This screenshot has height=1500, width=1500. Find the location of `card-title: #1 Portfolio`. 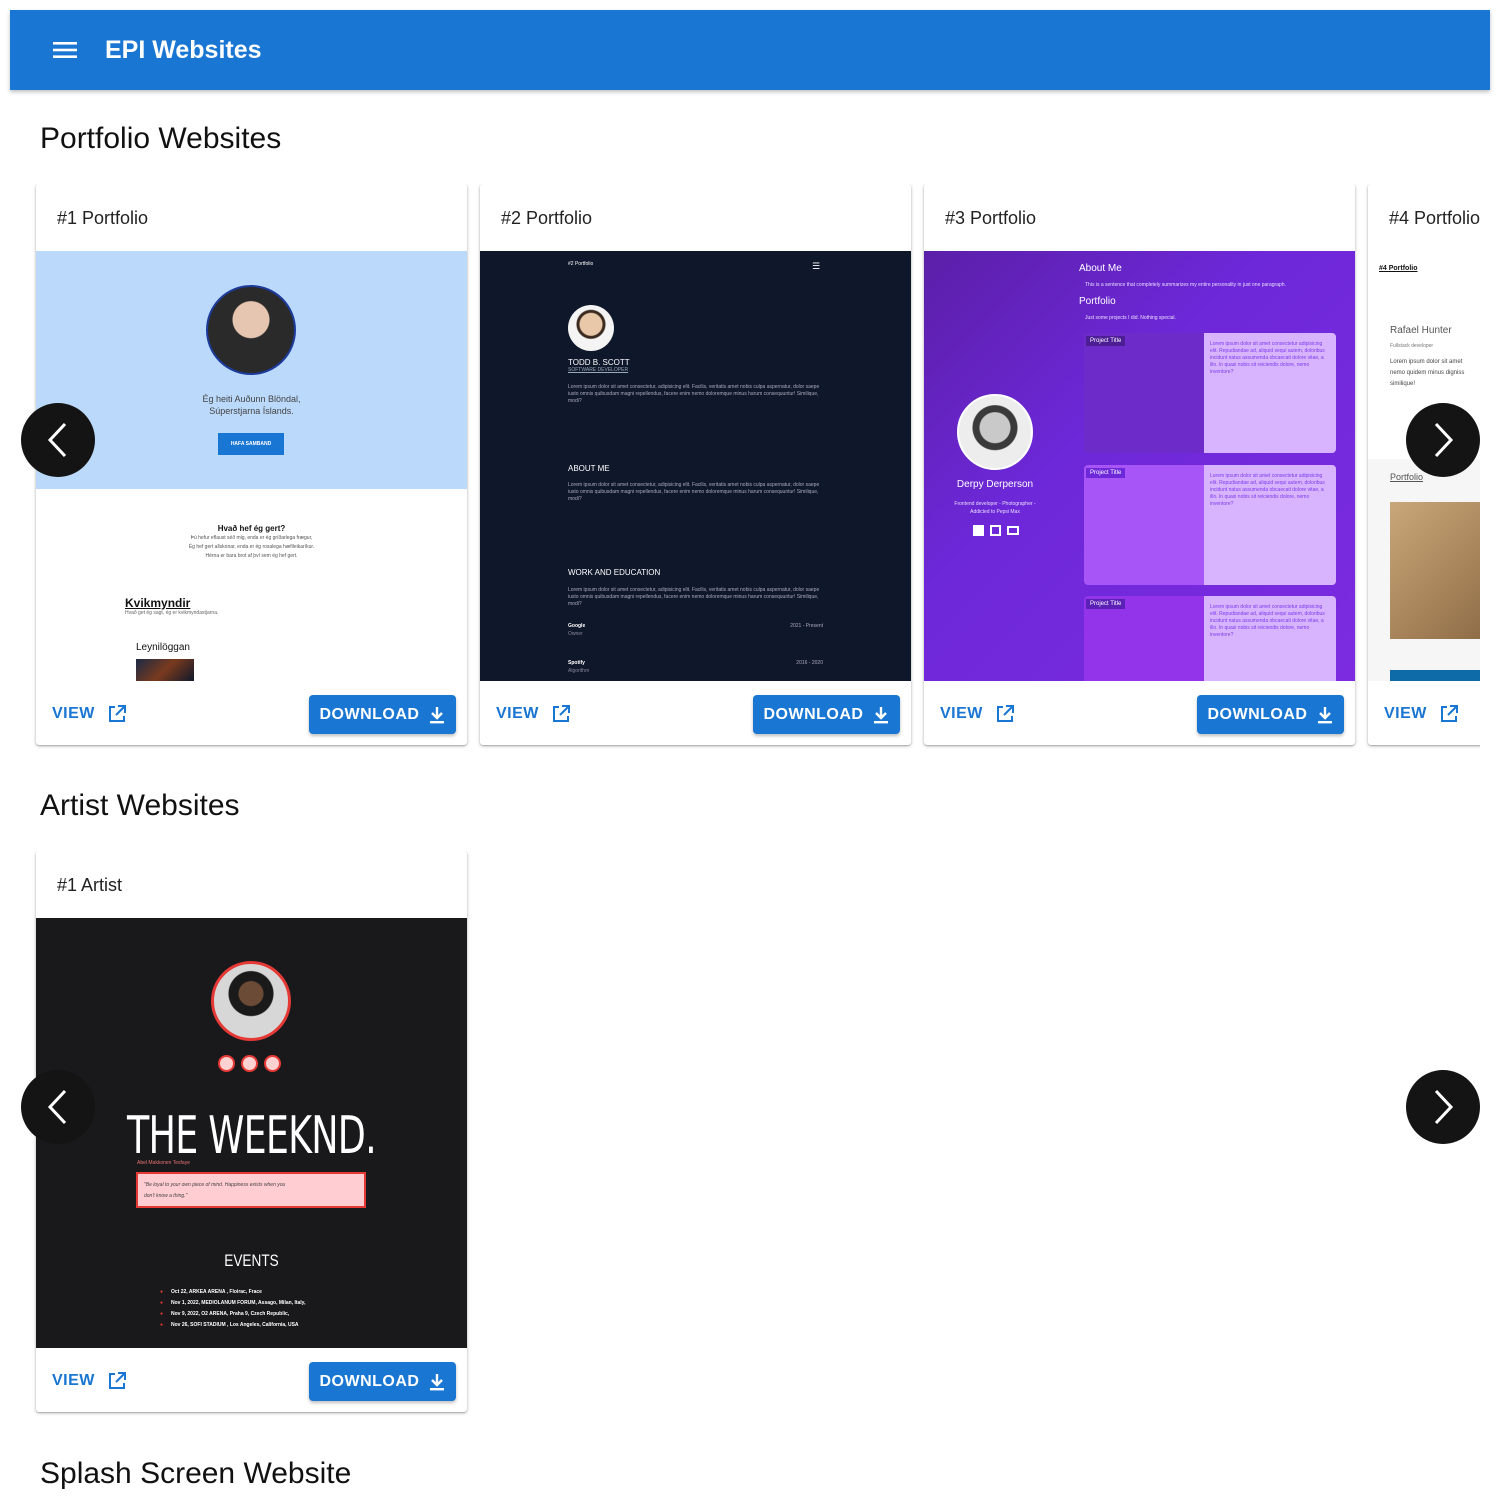

card-title: #1 Portfolio is located at coordinates (103, 218).